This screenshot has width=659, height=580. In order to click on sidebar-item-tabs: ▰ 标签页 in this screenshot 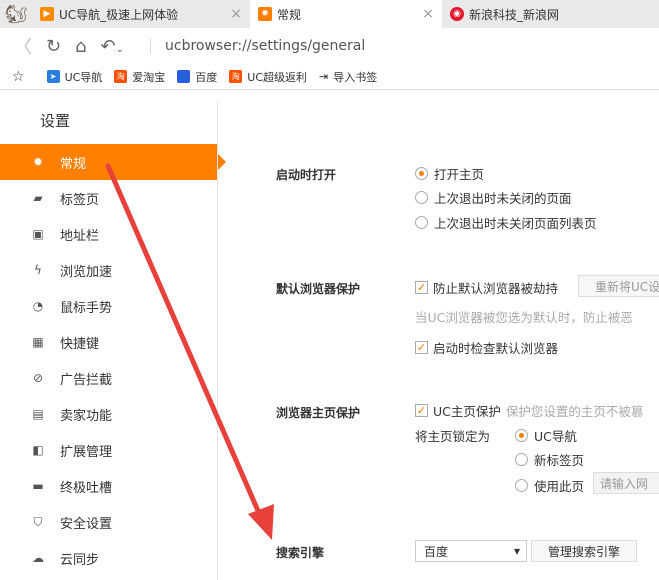, I will do `click(108, 198)`.